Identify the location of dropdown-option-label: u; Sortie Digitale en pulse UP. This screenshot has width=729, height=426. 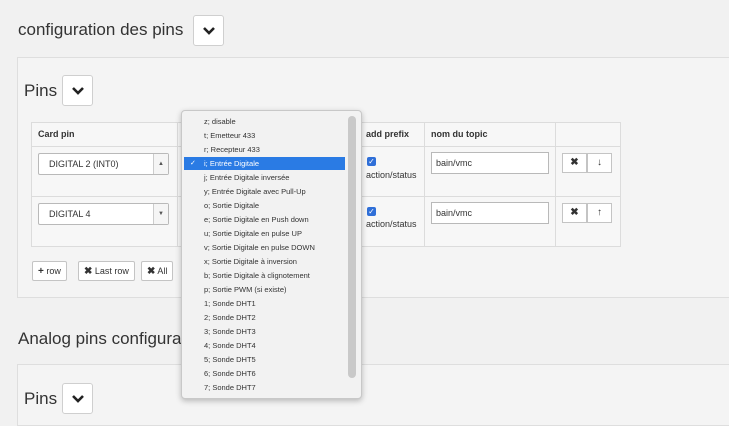
(253, 233).